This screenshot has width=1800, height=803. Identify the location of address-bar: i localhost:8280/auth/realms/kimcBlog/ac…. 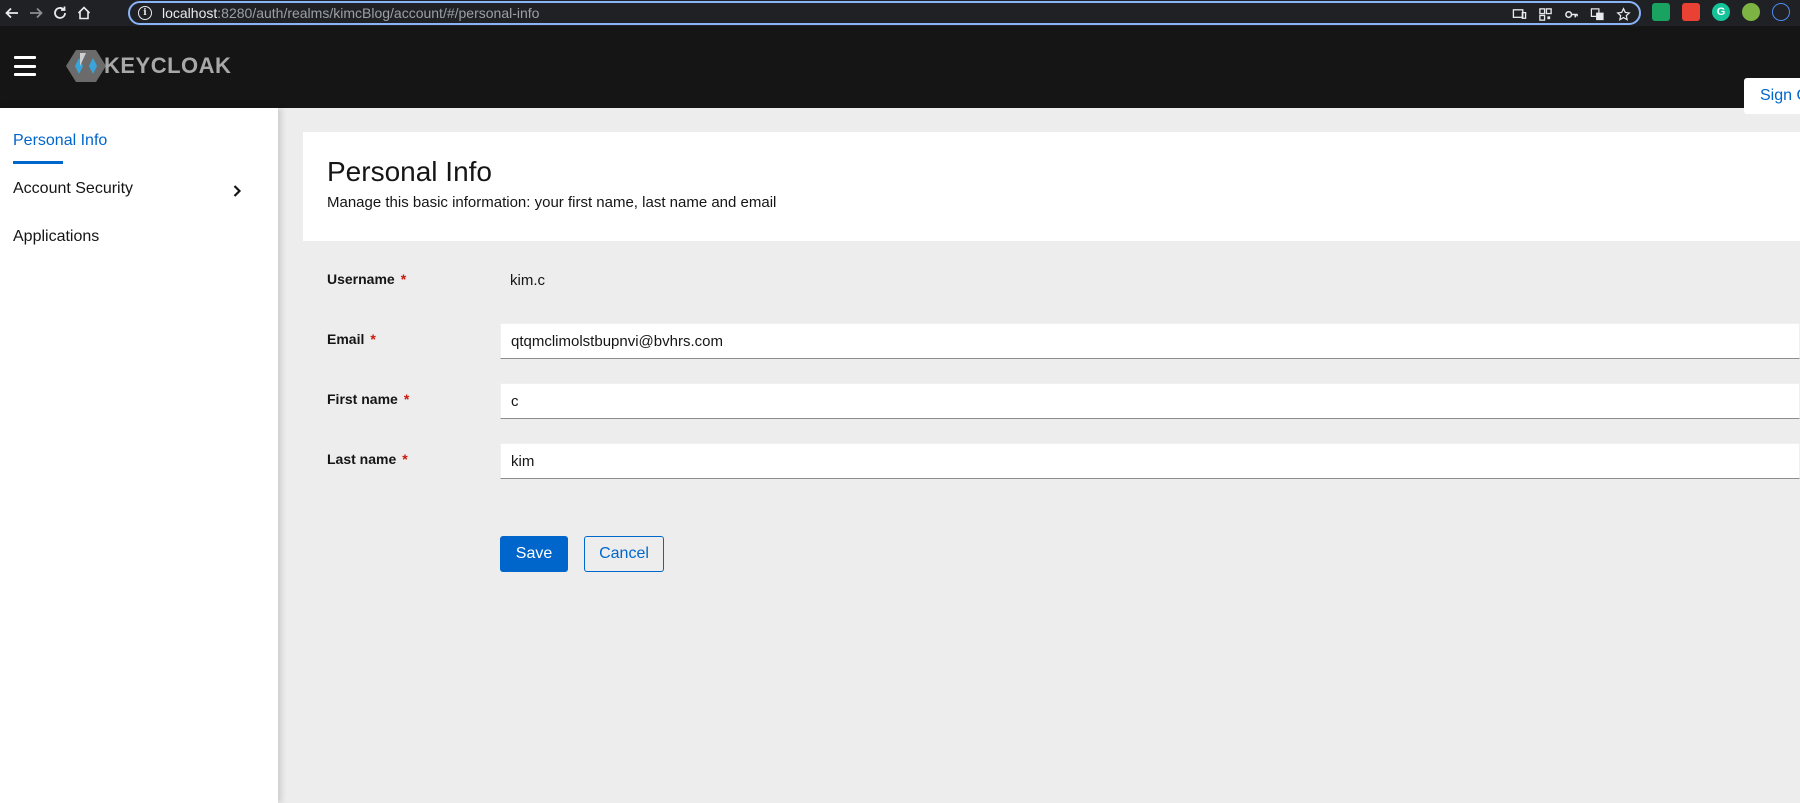
(884, 13).